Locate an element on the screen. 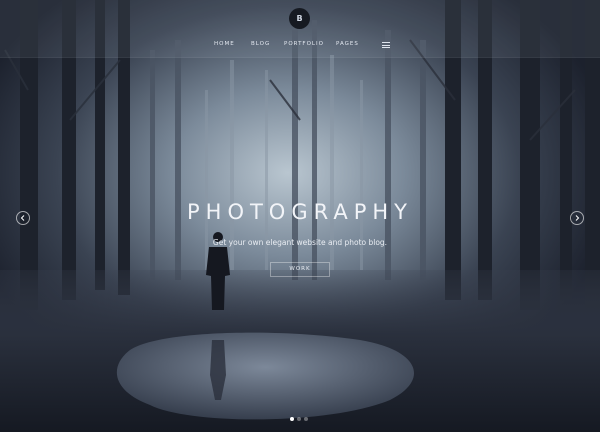 The width and height of the screenshot is (600, 432). site-logo: B is located at coordinates (299, 18).